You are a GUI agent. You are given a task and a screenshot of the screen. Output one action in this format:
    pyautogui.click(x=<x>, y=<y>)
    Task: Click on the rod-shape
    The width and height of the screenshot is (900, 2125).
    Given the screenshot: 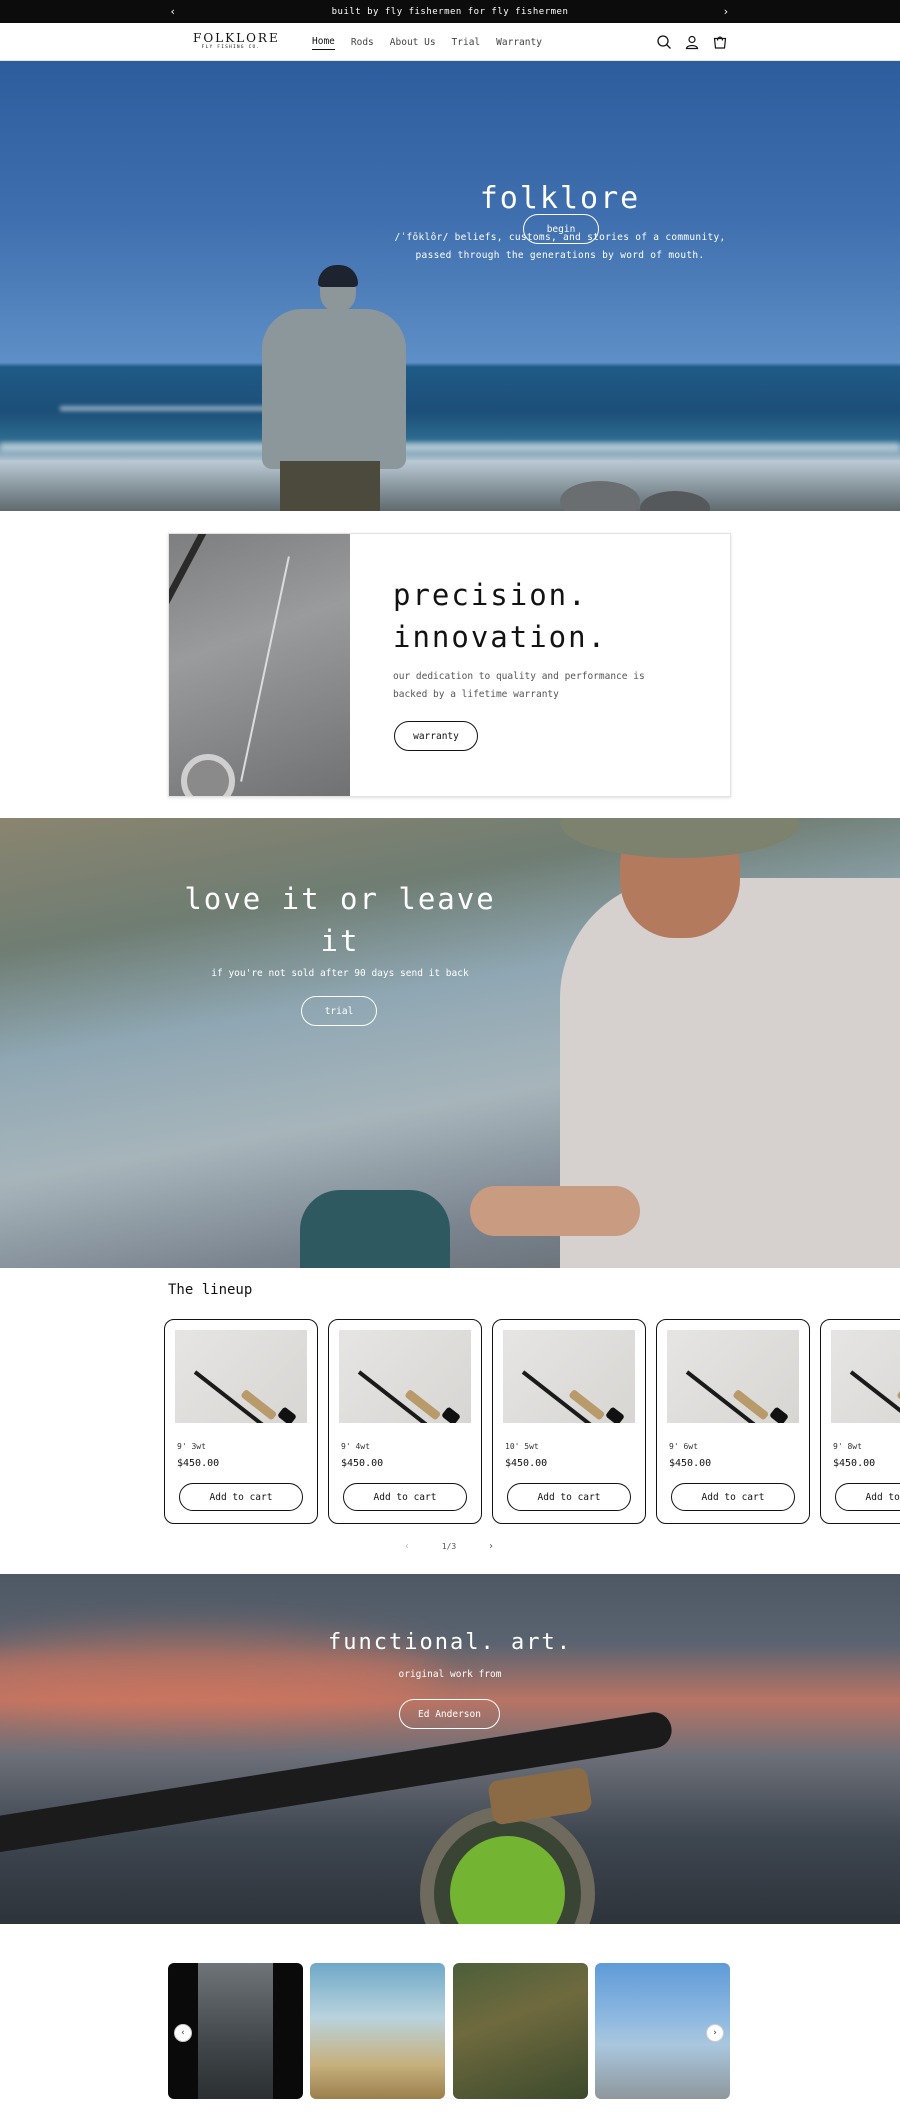 What is the action you would take?
    pyautogui.click(x=192, y=658)
    